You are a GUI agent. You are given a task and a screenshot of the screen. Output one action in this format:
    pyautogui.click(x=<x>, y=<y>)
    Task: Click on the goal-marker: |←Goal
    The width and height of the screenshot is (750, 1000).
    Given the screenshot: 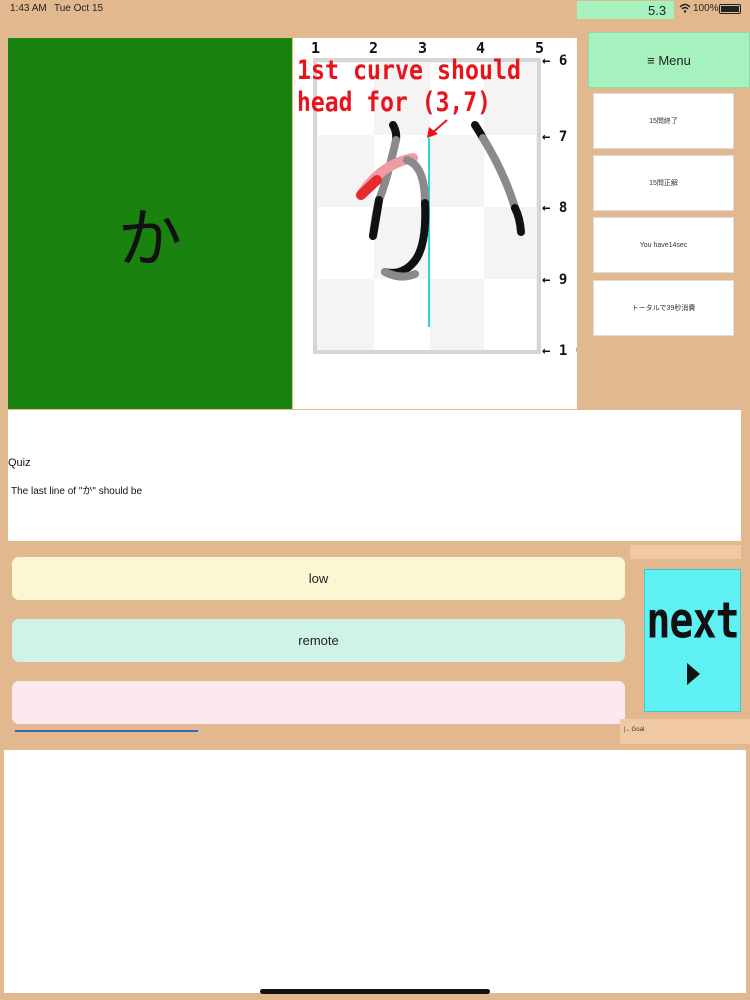 What is the action you would take?
    pyautogui.click(x=685, y=731)
    